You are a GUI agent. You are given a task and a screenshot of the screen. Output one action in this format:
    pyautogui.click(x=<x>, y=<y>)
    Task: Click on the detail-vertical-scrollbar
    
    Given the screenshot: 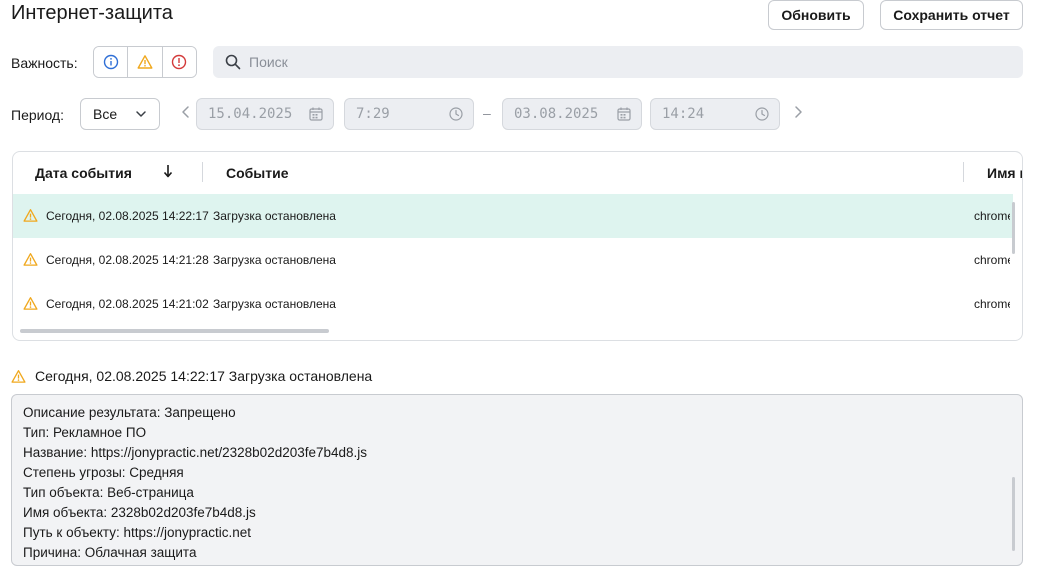 What is the action you would take?
    pyautogui.click(x=1013, y=514)
    